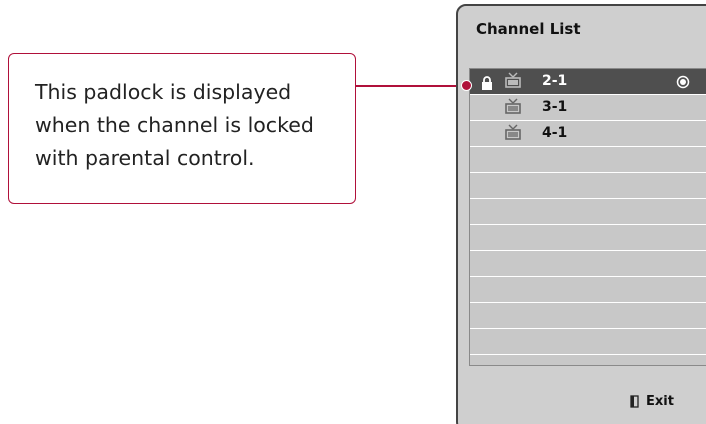 The width and height of the screenshot is (706, 424). I want to click on channel-row-3: 4-1, so click(588, 134).